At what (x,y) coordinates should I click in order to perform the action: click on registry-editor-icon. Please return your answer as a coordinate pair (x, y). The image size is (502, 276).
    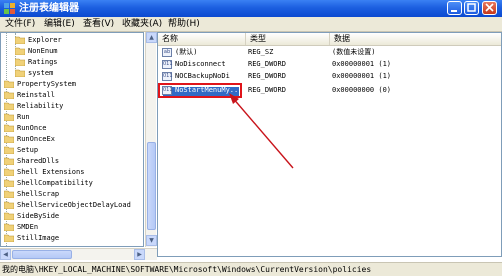
    Looking at the image, I should click on (9, 8).